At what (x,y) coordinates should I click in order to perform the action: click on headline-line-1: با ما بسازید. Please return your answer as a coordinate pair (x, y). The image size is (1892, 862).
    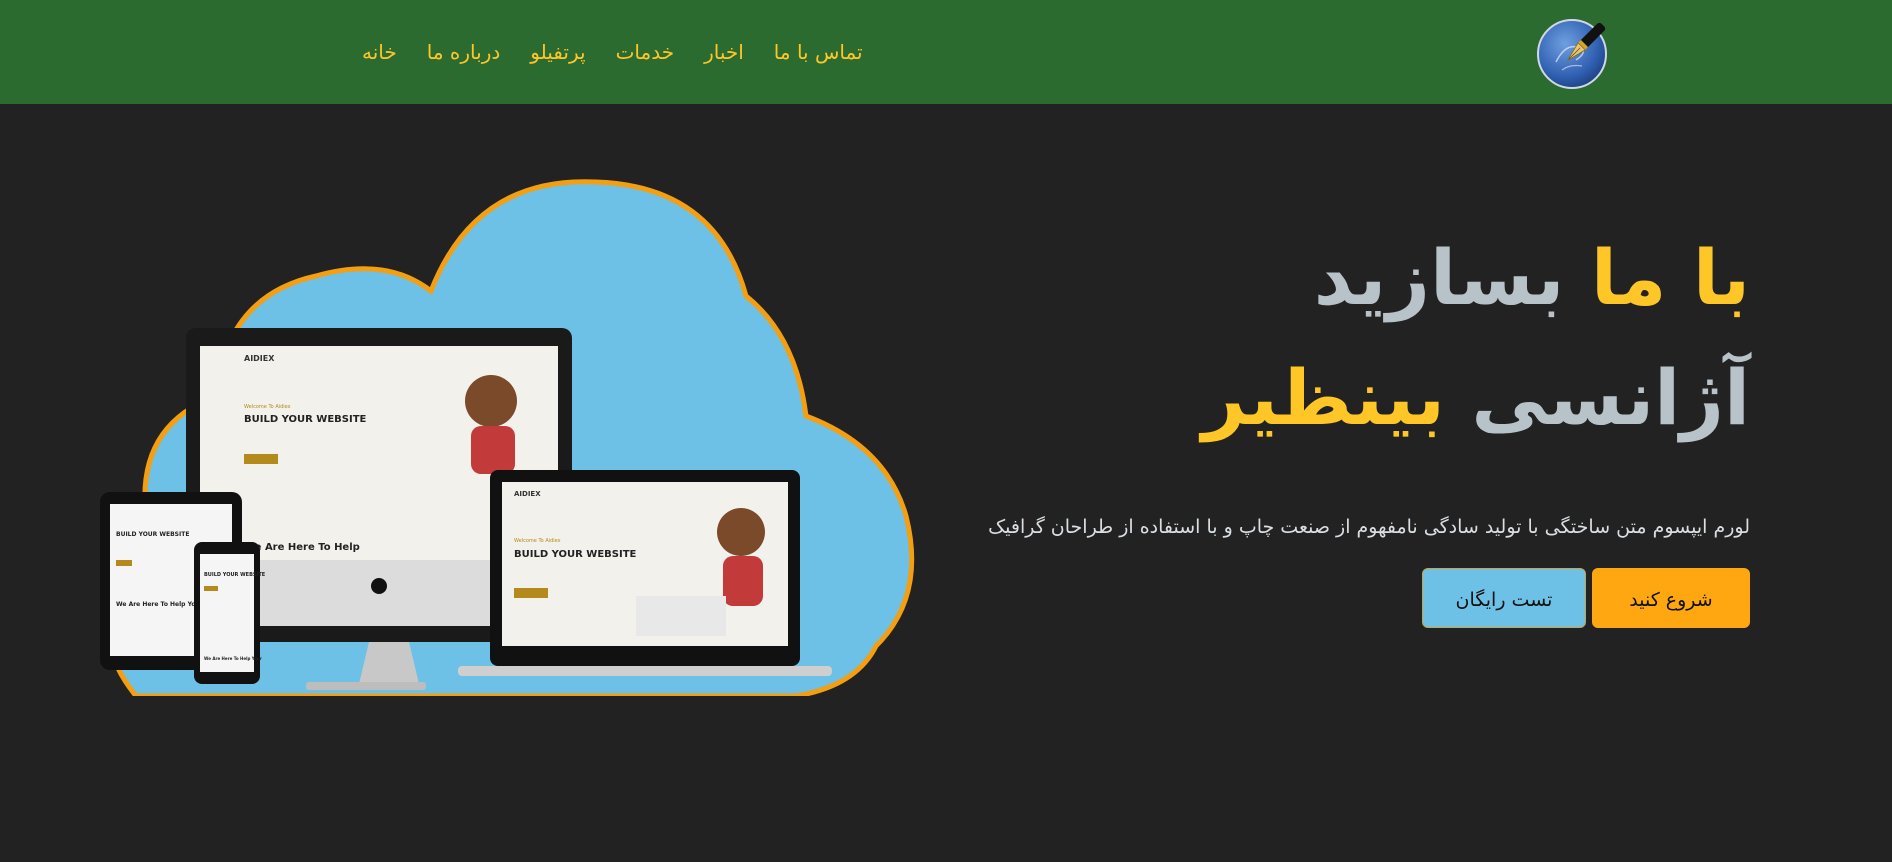
    Looking at the image, I should click on (1476, 278).